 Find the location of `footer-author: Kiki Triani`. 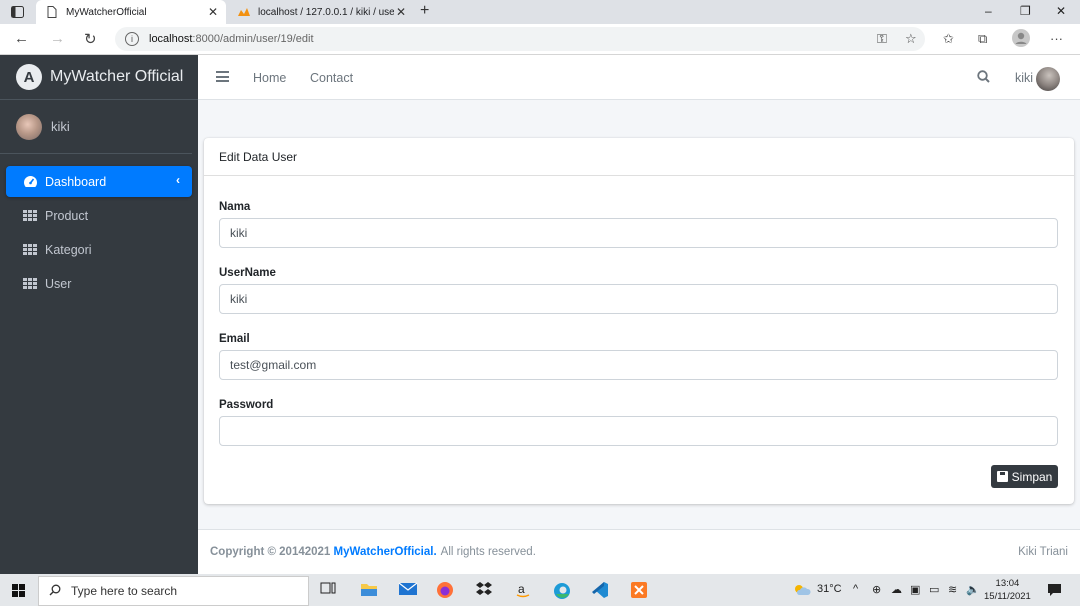

footer-author: Kiki Triani is located at coordinates (1043, 552).